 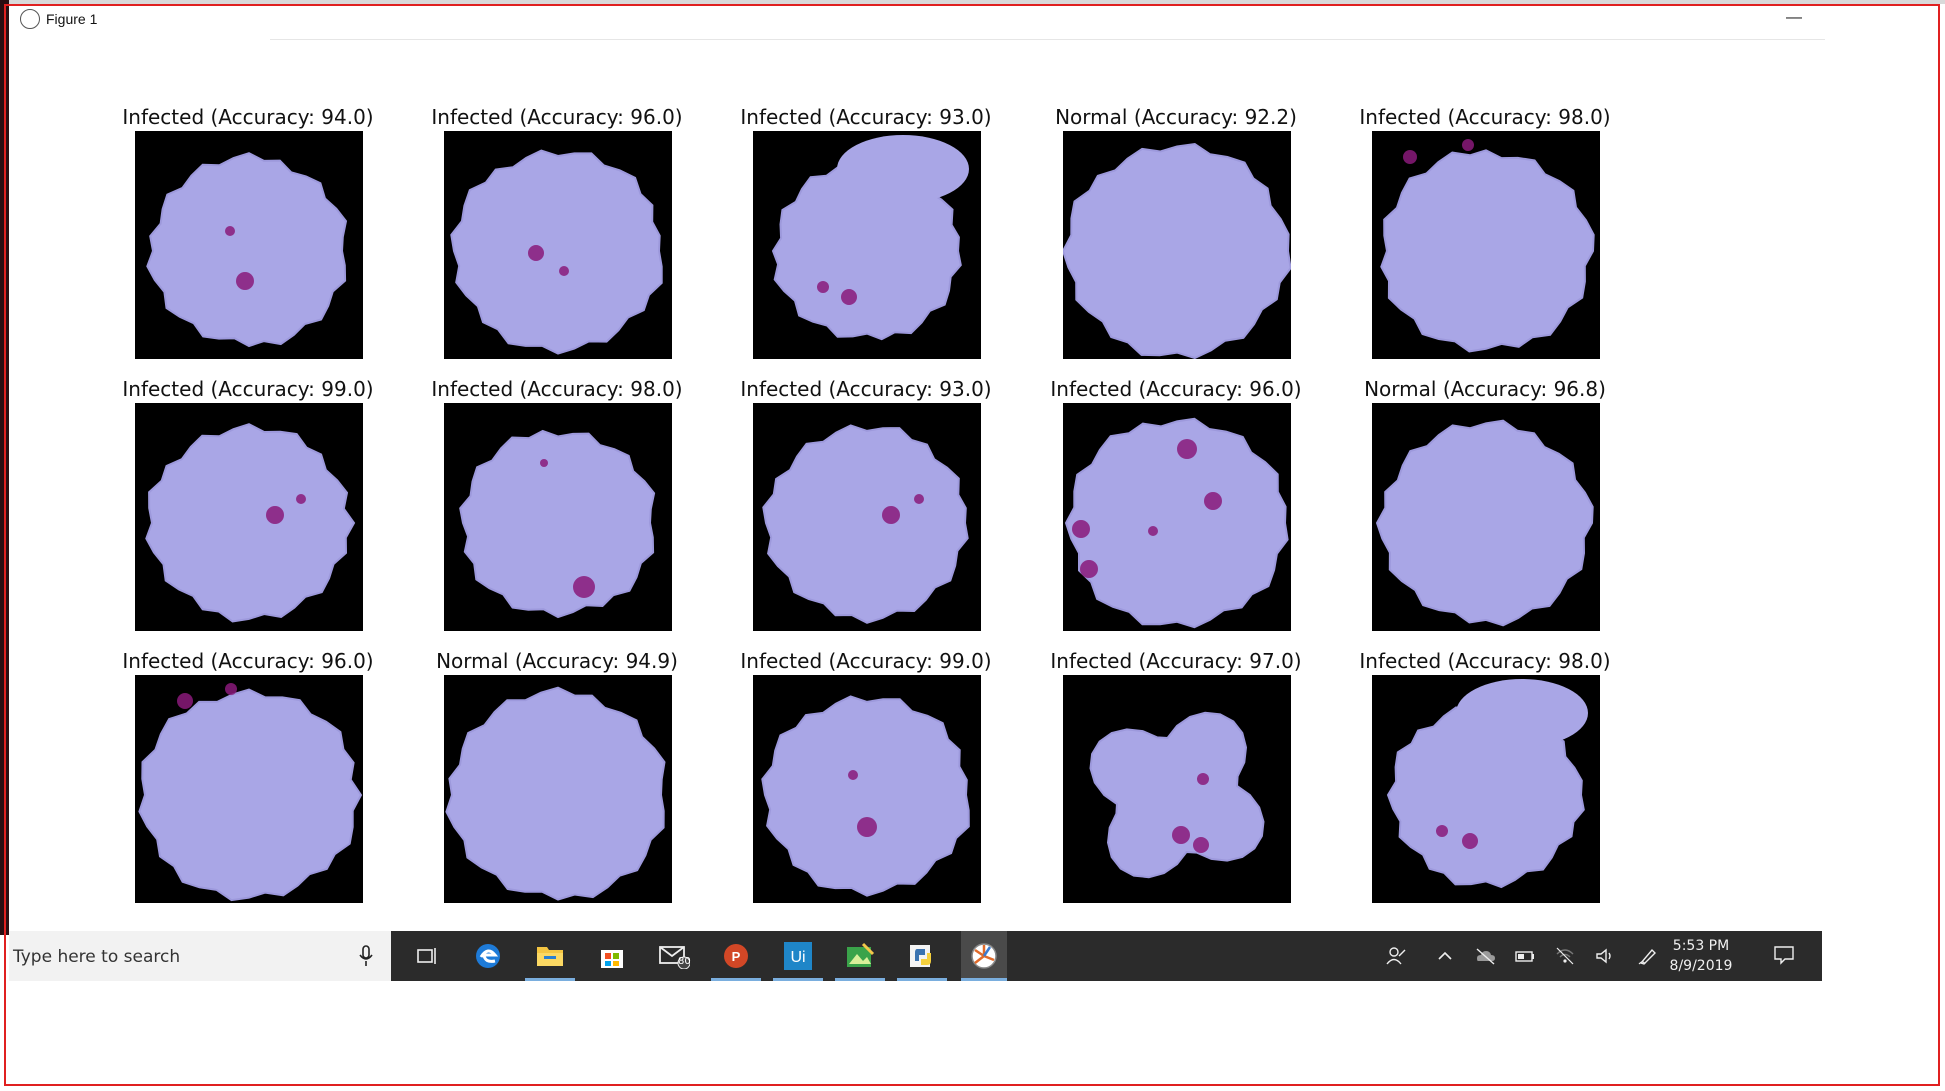 I want to click on cell-lobe, so click(x=1522, y=713).